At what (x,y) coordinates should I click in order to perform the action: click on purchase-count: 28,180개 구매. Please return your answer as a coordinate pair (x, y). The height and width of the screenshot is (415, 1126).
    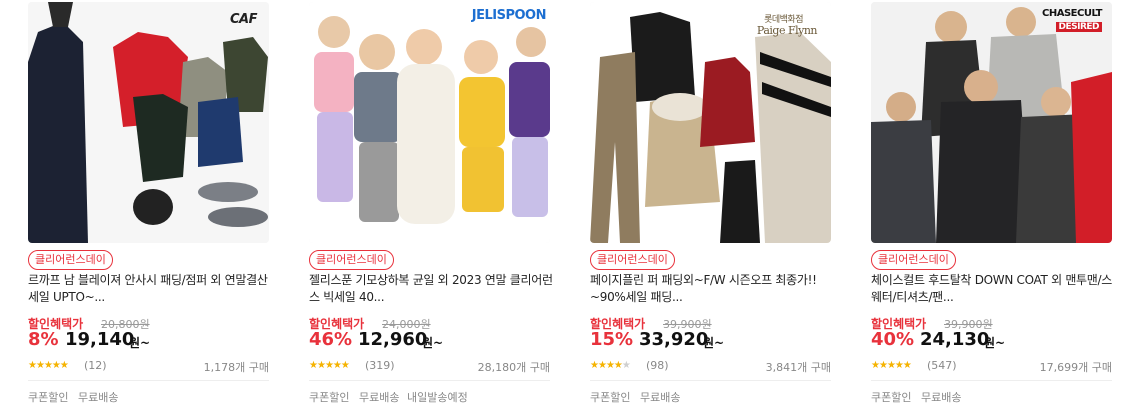
    Looking at the image, I should click on (513, 367).